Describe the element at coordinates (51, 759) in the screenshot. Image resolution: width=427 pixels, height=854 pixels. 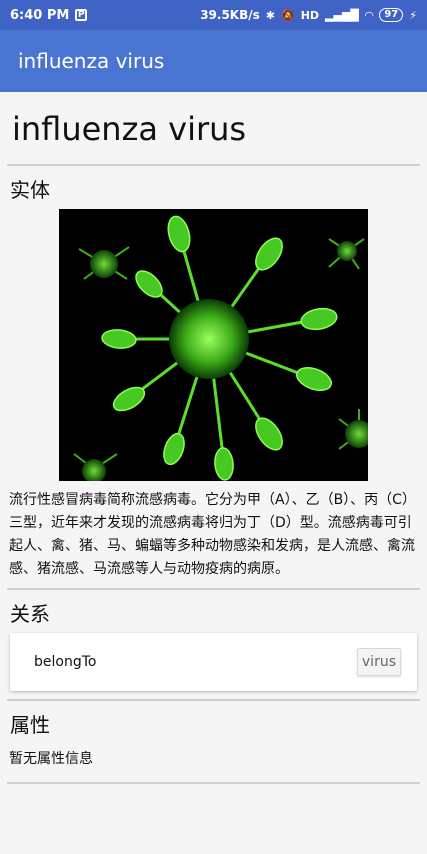
I see `no-attribute-text: 暂无属性信息` at that location.